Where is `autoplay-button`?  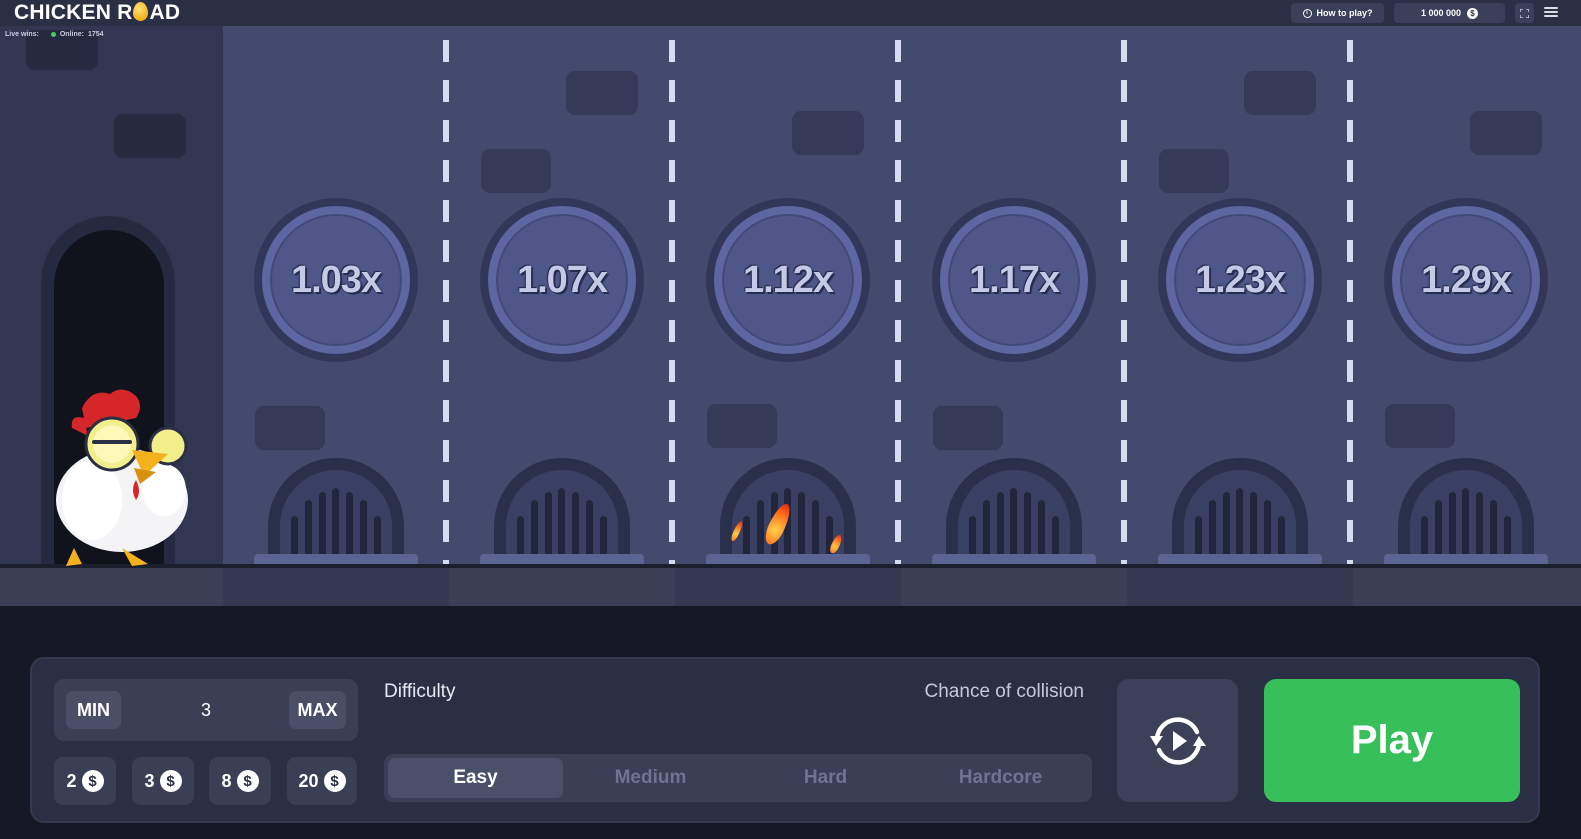
autoplay-button is located at coordinates (1177, 740).